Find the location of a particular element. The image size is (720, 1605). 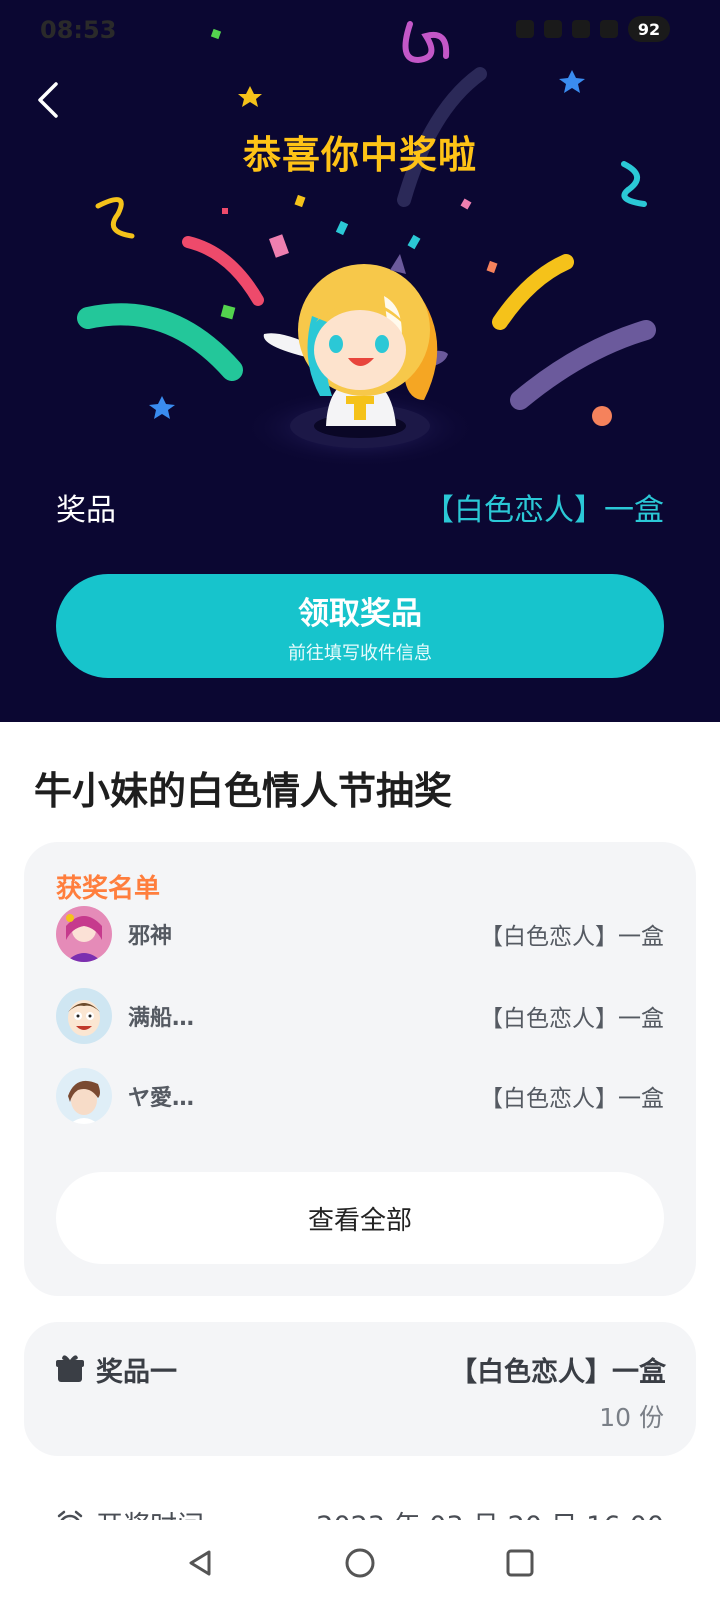

congrats-title: 恭喜你中奖啦 is located at coordinates (359, 155).